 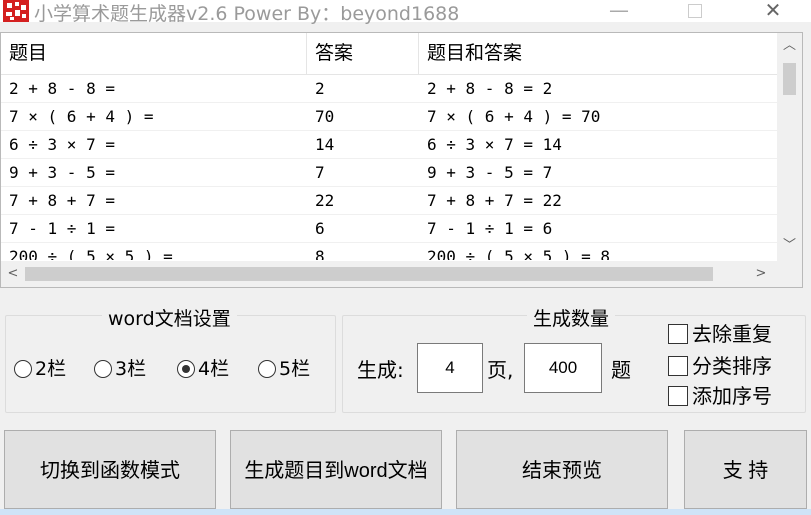 I want to click on close-button: ✕, so click(x=773, y=11).